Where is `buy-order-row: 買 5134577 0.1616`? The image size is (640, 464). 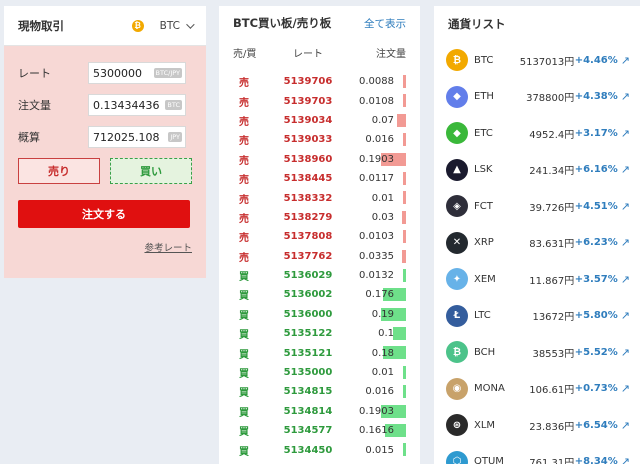
buy-order-row: 買 5134577 0.1616 is located at coordinates (319, 430).